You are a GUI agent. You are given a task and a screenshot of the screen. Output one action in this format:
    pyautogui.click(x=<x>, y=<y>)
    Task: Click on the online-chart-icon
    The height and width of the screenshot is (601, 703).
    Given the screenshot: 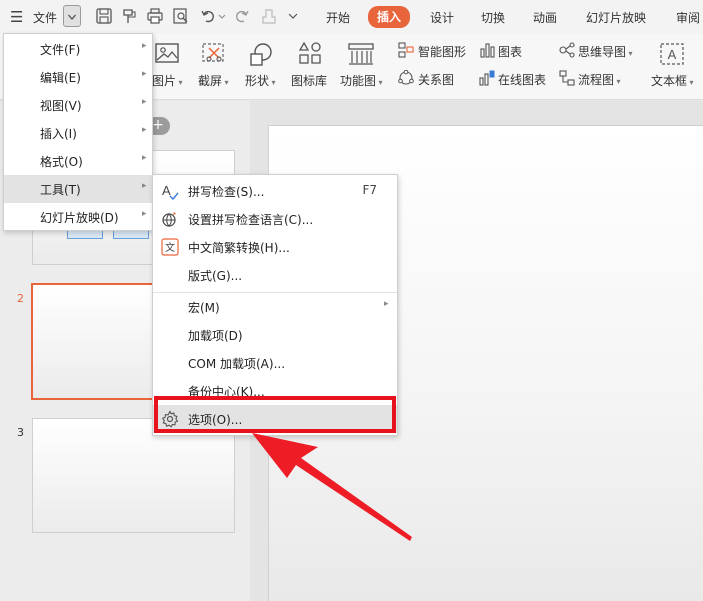 What is the action you would take?
    pyautogui.click(x=487, y=78)
    